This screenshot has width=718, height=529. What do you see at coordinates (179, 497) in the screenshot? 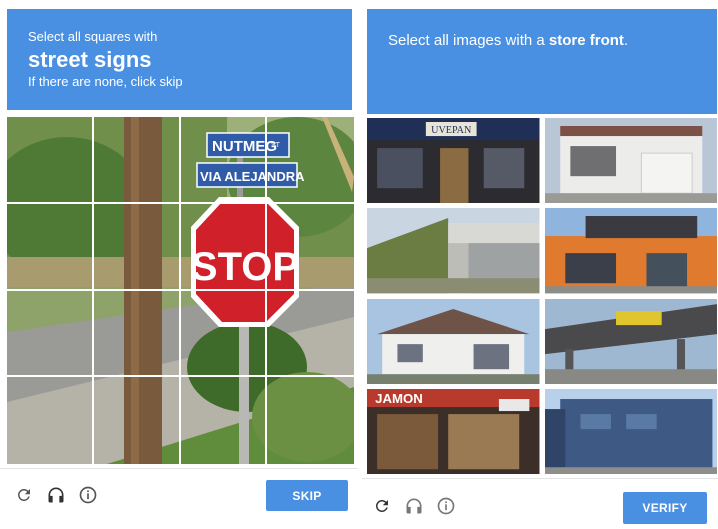
I see `captcha-footer: SKIP` at bounding box center [179, 497].